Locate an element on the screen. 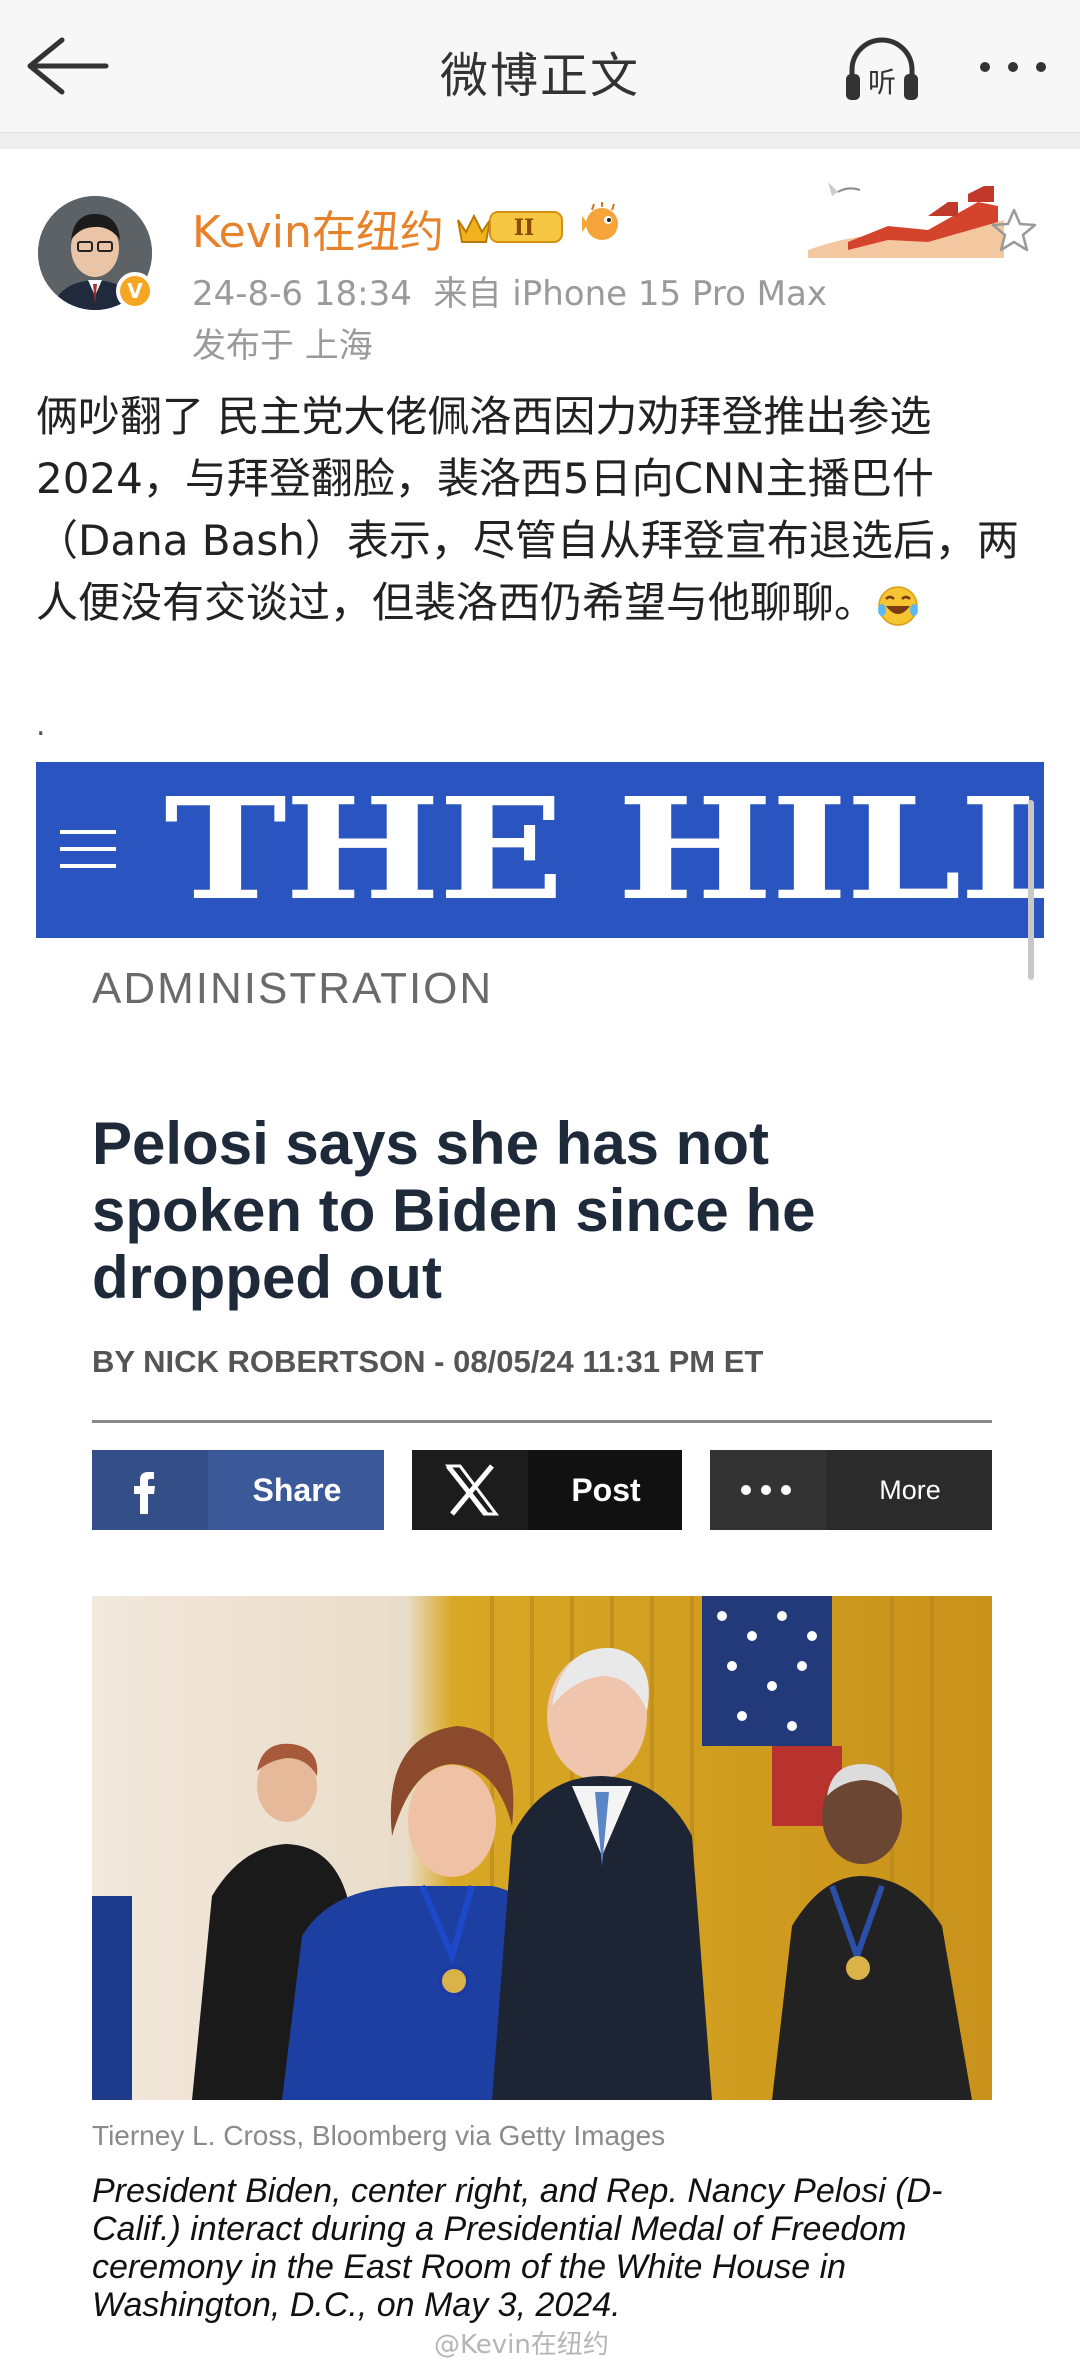 This screenshot has height=2376, width=1080. the-hill-header: THE HILL is located at coordinates (556, 850).